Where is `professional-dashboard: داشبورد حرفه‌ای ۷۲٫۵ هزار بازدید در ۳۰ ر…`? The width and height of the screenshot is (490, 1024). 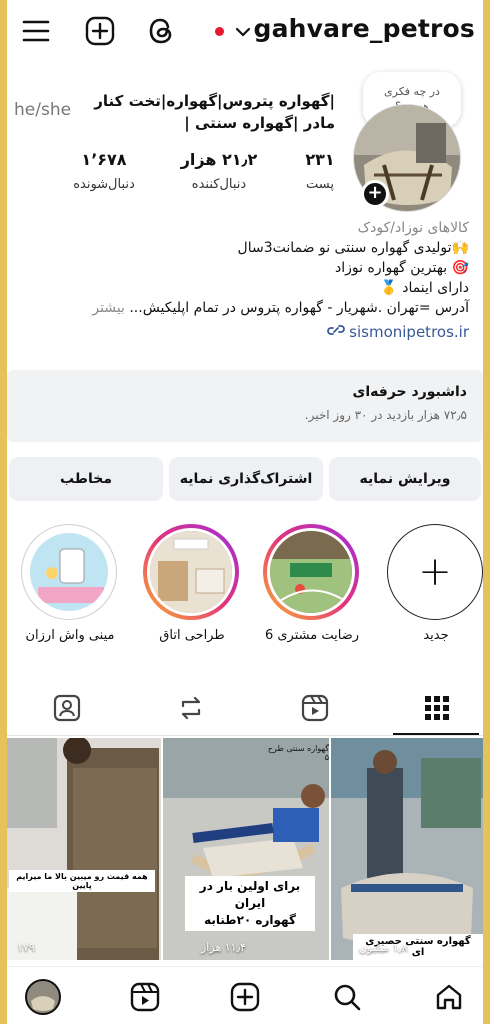 professional-dashboard: داشبورد حرفه‌ای ۷۲٫۵ هزار بازدید در ۳۰ ر… is located at coordinates (245, 406).